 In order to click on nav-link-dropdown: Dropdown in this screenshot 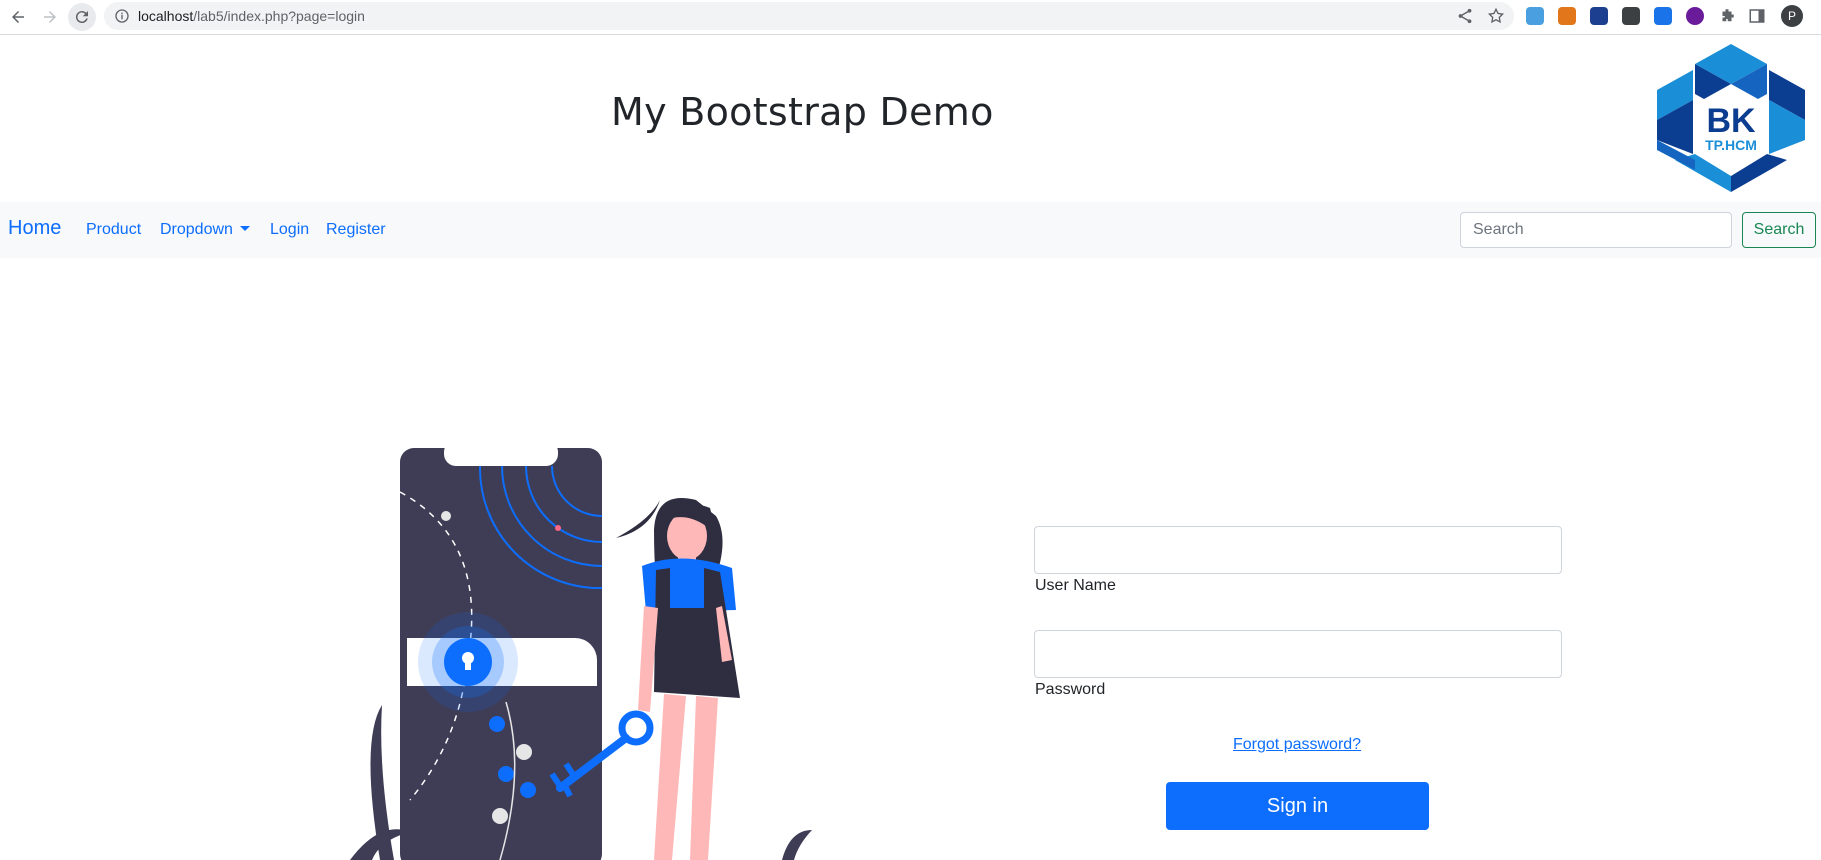, I will do `click(205, 230)`.